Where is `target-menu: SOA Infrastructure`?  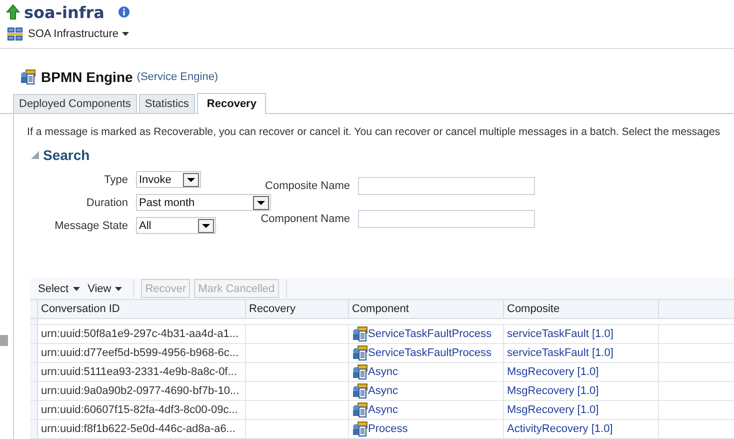
target-menu: SOA Infrastructure is located at coordinates (79, 34).